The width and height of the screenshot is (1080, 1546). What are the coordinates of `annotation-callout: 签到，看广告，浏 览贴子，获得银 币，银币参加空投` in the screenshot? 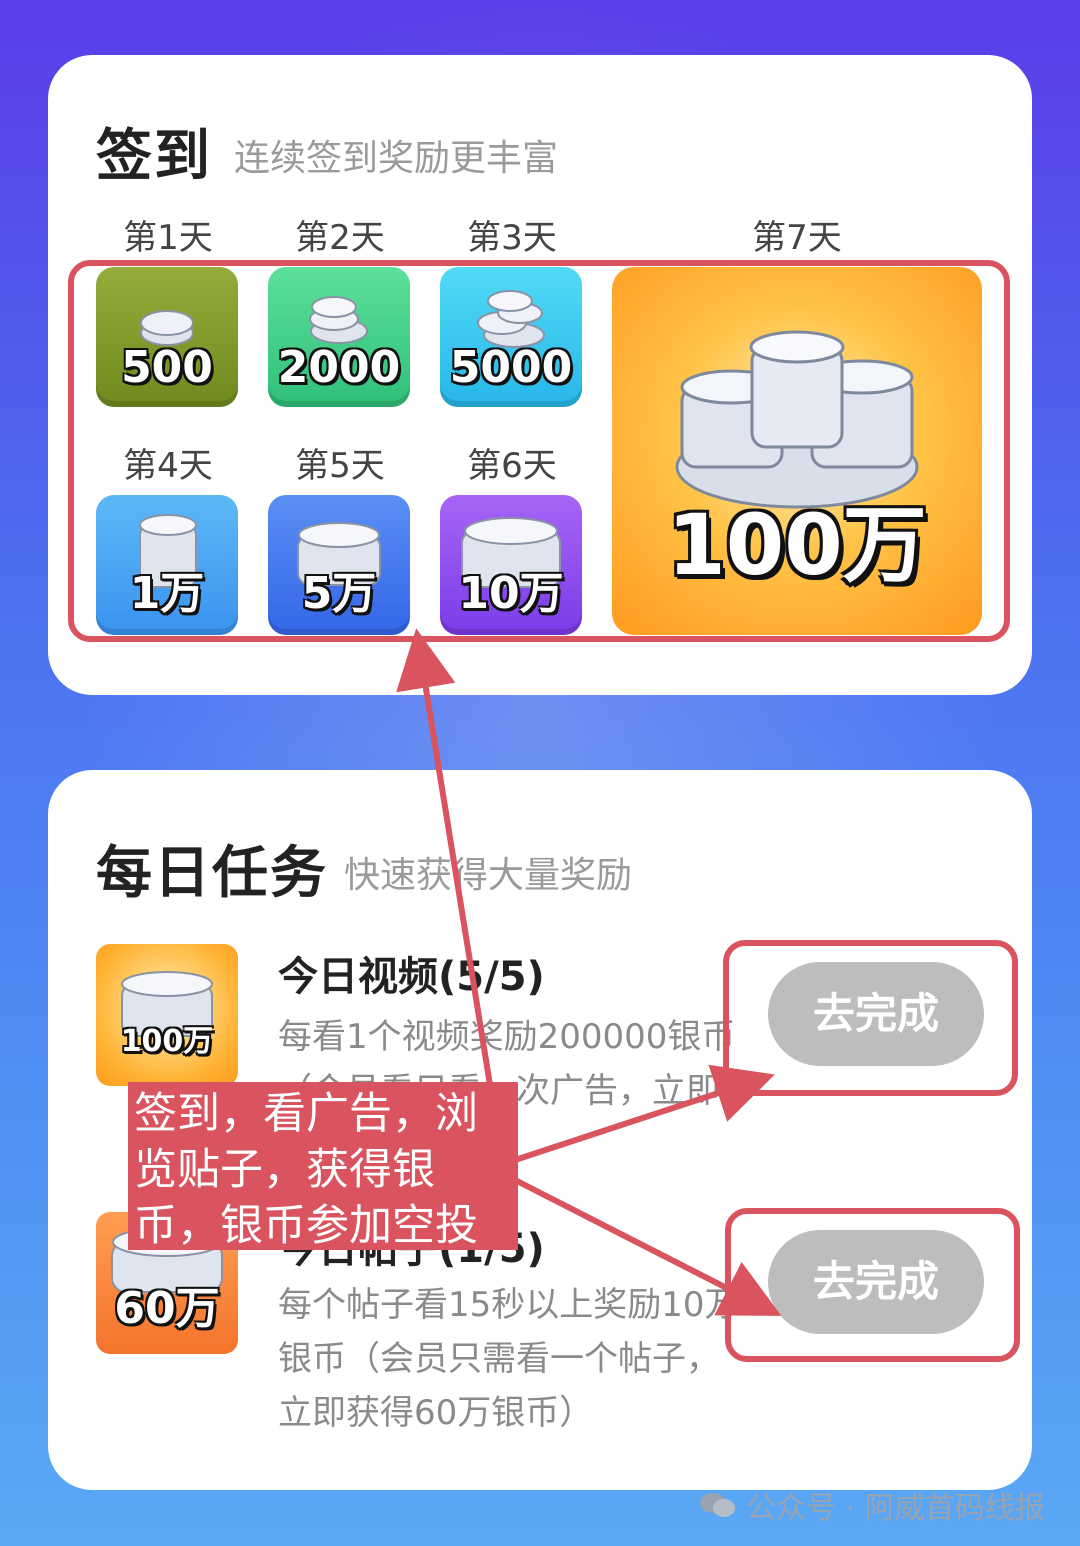 It's located at (323, 1166).